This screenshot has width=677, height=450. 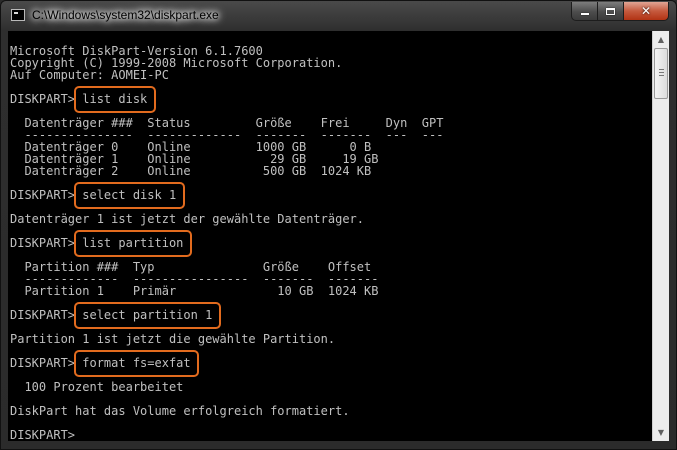 I want to click on minimize-button, so click(x=584, y=11).